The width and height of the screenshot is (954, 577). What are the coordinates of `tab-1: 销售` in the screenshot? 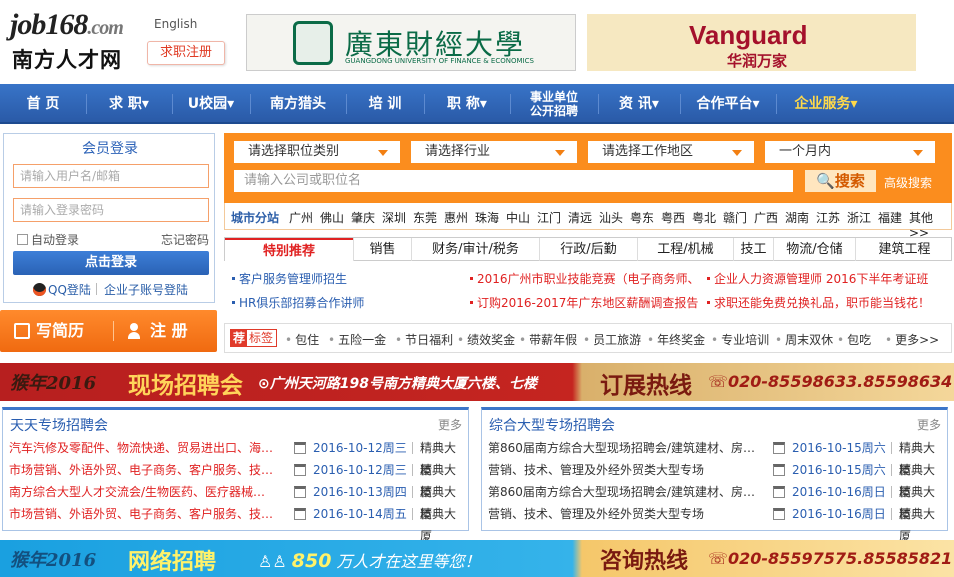 It's located at (382, 249).